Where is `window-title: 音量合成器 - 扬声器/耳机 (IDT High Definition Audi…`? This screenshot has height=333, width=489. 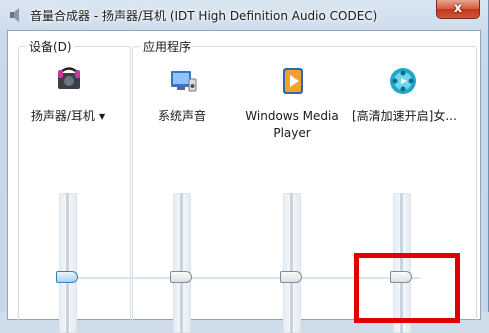
window-title: 音量合成器 - 扬声器/耳机 (IDT High Definition Audi… is located at coordinates (204, 16).